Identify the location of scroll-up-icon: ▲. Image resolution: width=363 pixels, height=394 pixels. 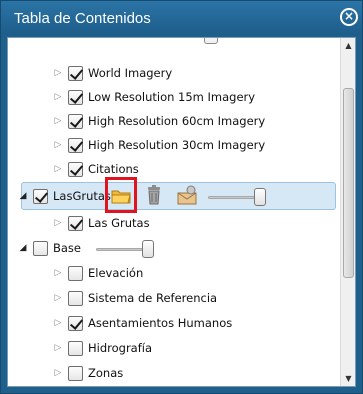
(348, 45).